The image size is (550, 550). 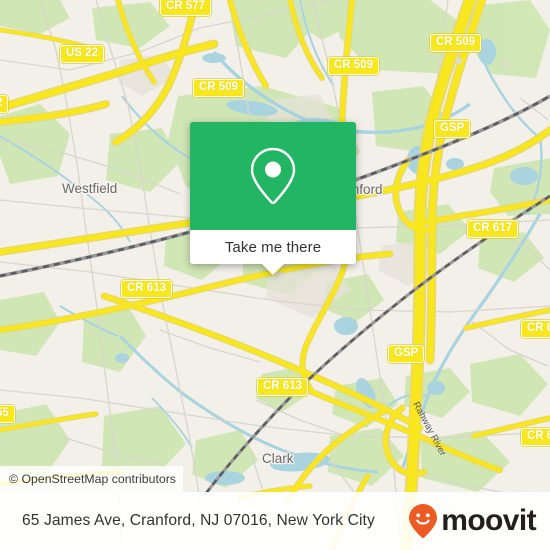 What do you see at coordinates (146, 289) in the screenshot?
I see `shield-cr-613-left: CR 613` at bounding box center [146, 289].